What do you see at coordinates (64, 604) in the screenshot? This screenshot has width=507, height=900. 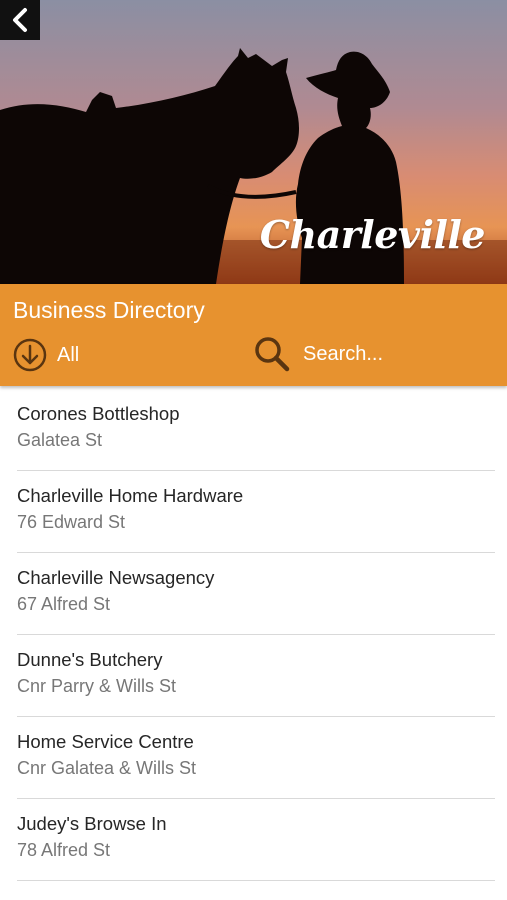 I see `business-address: 67 Alfred St` at bounding box center [64, 604].